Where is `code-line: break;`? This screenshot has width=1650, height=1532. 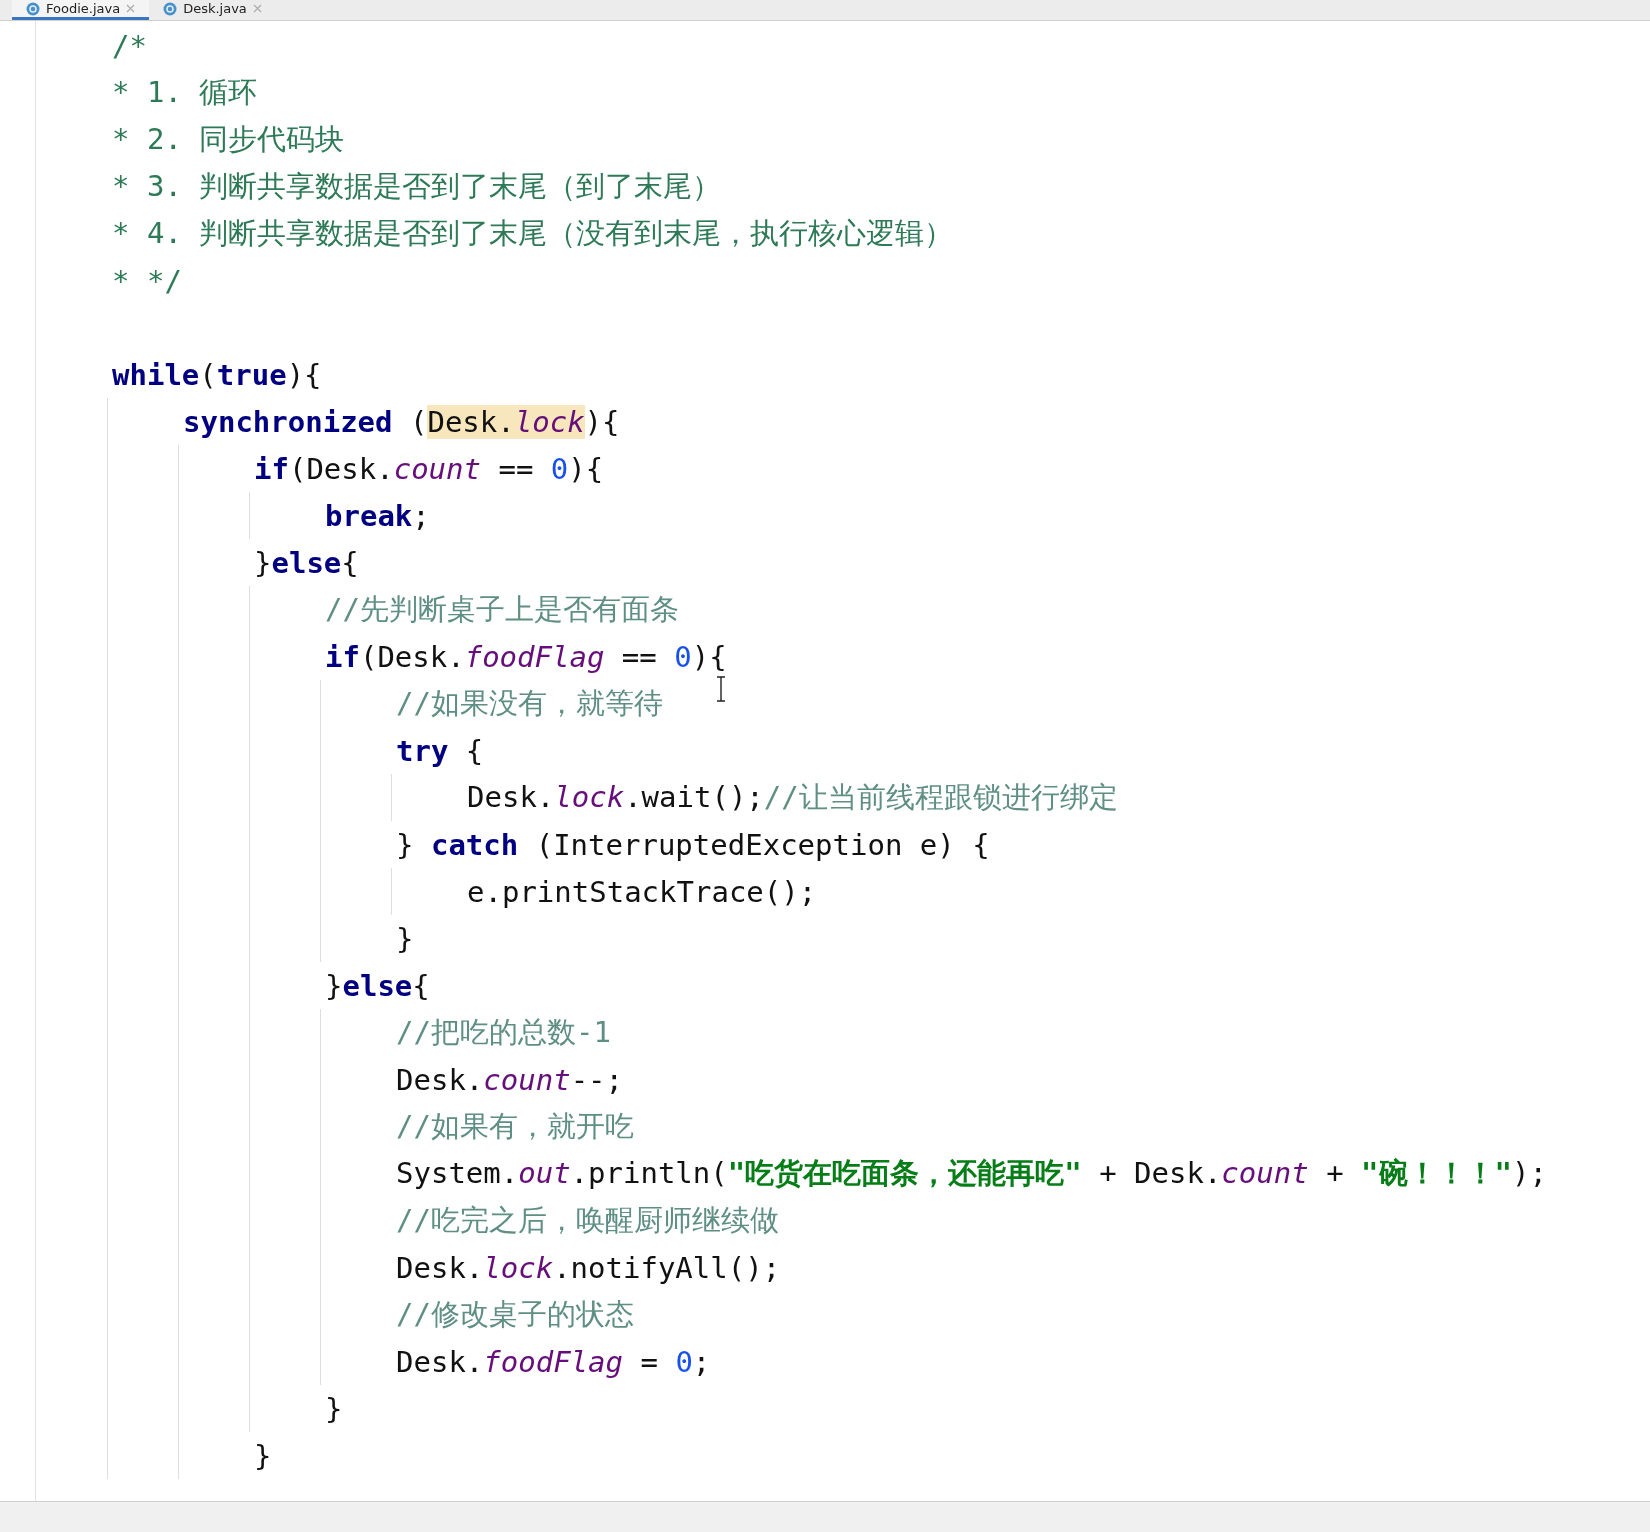
code-line: break; is located at coordinates (377, 515).